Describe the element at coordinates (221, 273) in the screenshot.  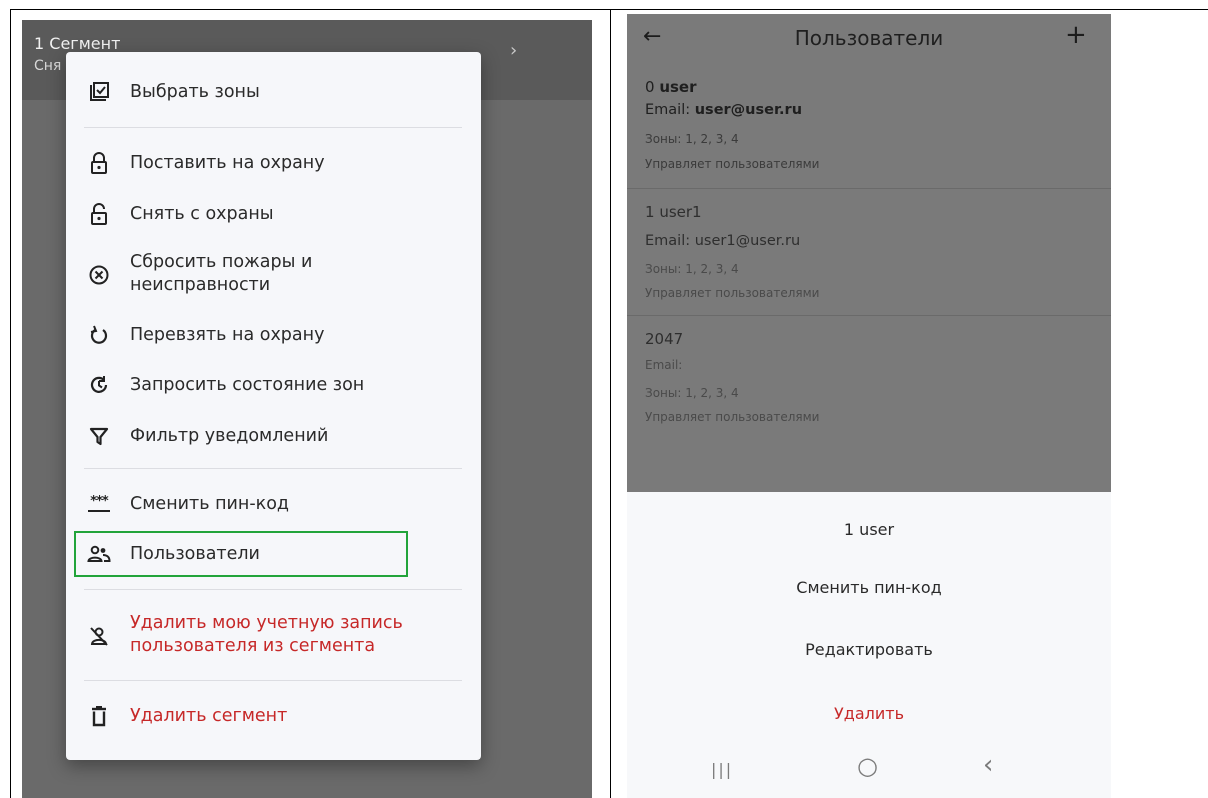
I see `menu-item-label: Сбросить пожары и неисправности` at that location.